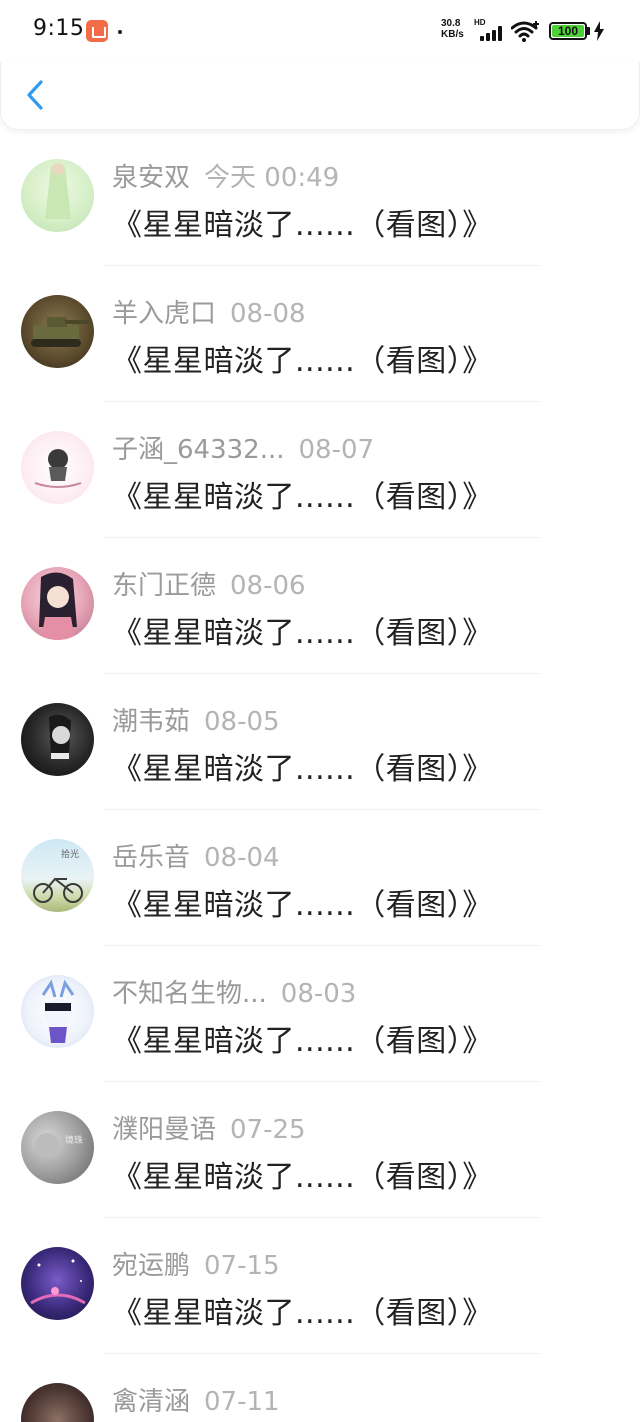 The height and width of the screenshot is (1422, 640). I want to click on network-speed: 30.8 KB/s, so click(452, 29).